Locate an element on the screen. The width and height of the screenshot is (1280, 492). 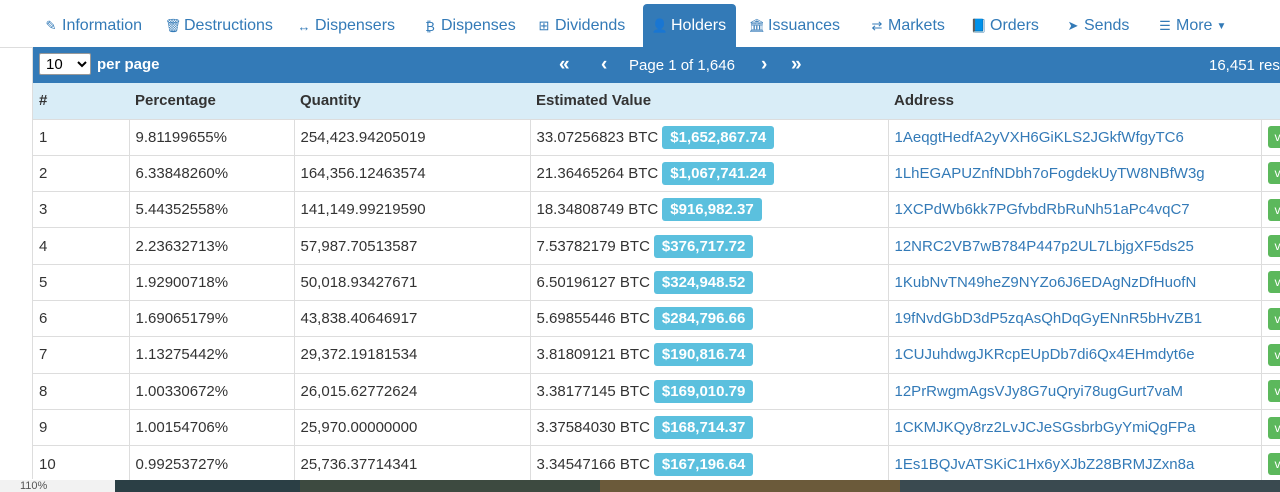
cell-estimated-value: 21.36465264 BTC $1,067,741.24 is located at coordinates (708, 173).